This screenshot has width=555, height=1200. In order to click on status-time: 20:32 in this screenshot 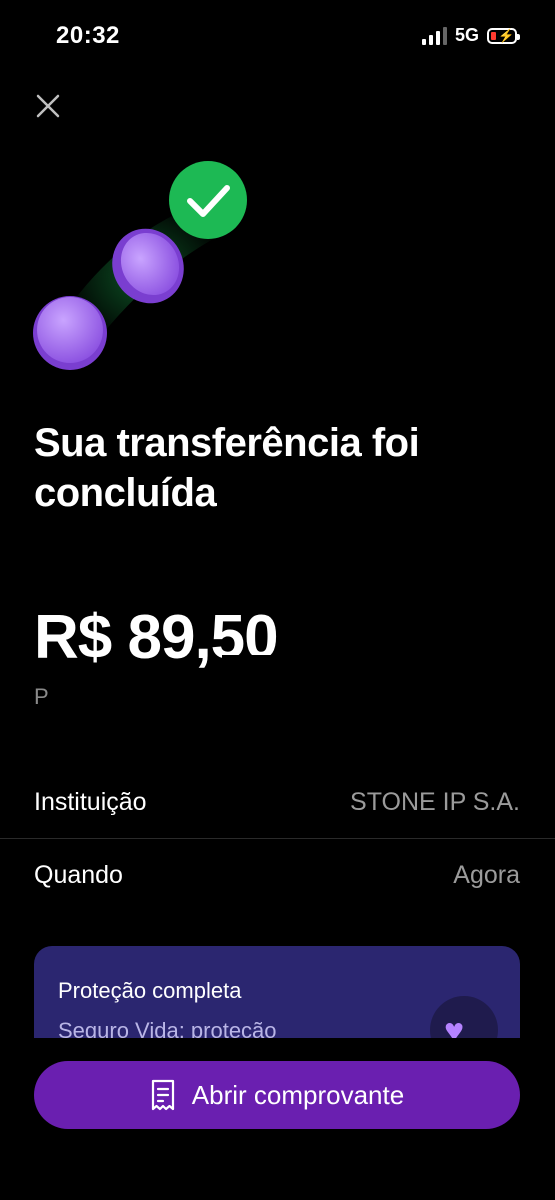, I will do `click(88, 35)`.